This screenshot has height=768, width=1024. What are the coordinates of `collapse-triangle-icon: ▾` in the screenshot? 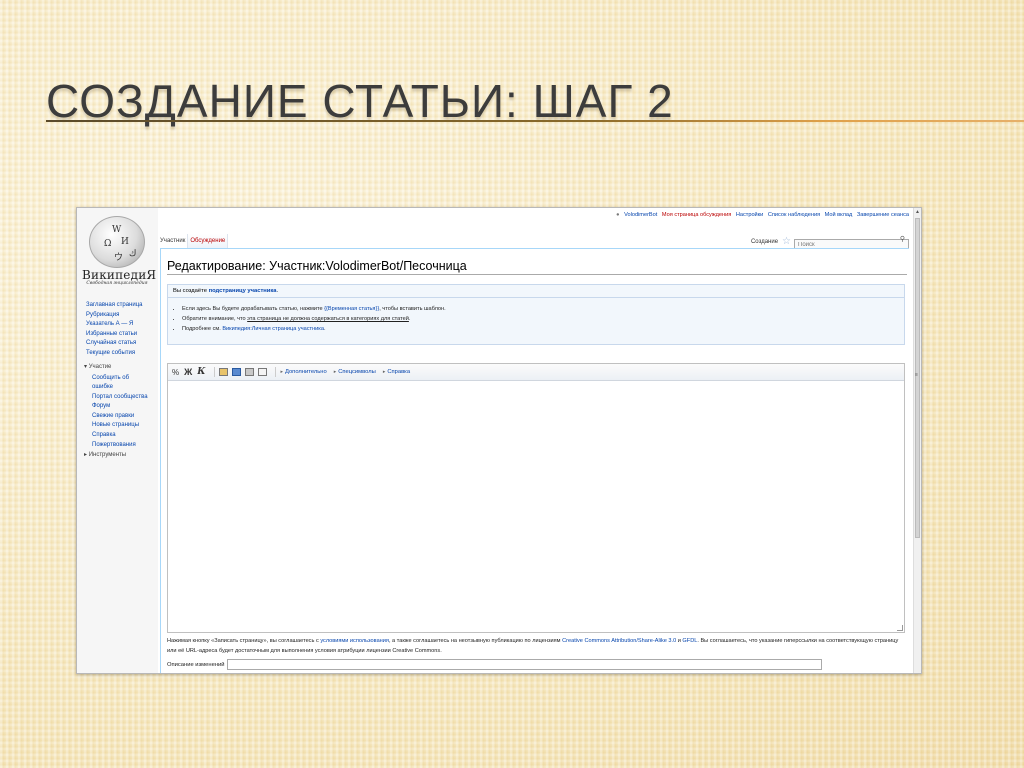 It's located at (86, 367).